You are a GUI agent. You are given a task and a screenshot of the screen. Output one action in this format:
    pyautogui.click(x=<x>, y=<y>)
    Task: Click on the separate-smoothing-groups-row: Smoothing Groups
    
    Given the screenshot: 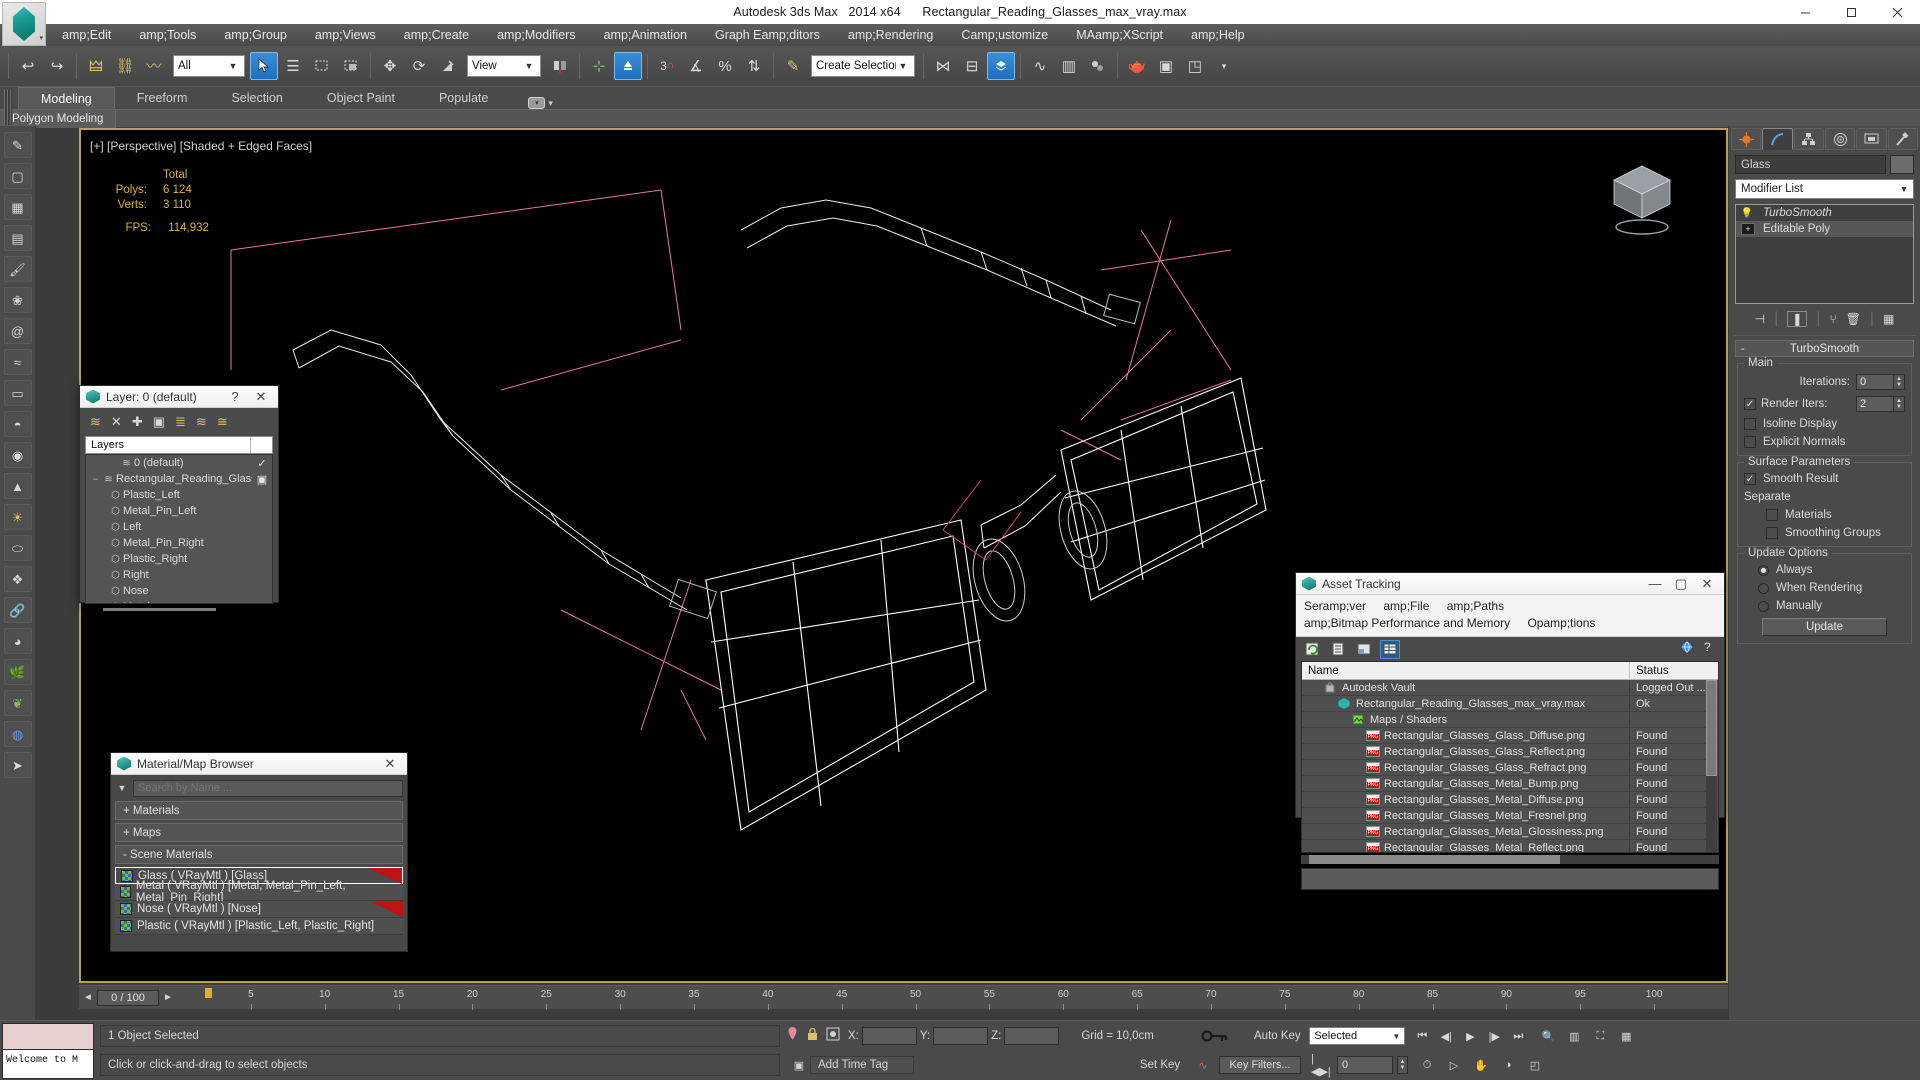 What is the action you would take?
    pyautogui.click(x=1824, y=533)
    